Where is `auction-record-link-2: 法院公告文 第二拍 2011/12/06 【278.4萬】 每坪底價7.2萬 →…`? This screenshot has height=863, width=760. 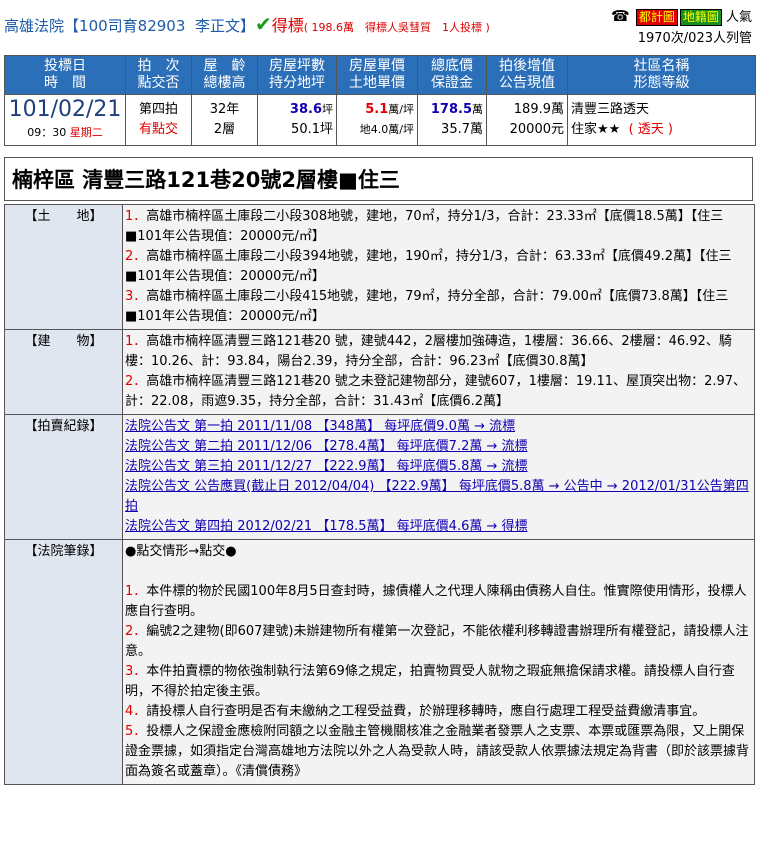
auction-record-link-2: 法院公告文 第二拍 2011/12/06 【278.4萬】 每坪底價7.2萬 →… is located at coordinates (438, 447).